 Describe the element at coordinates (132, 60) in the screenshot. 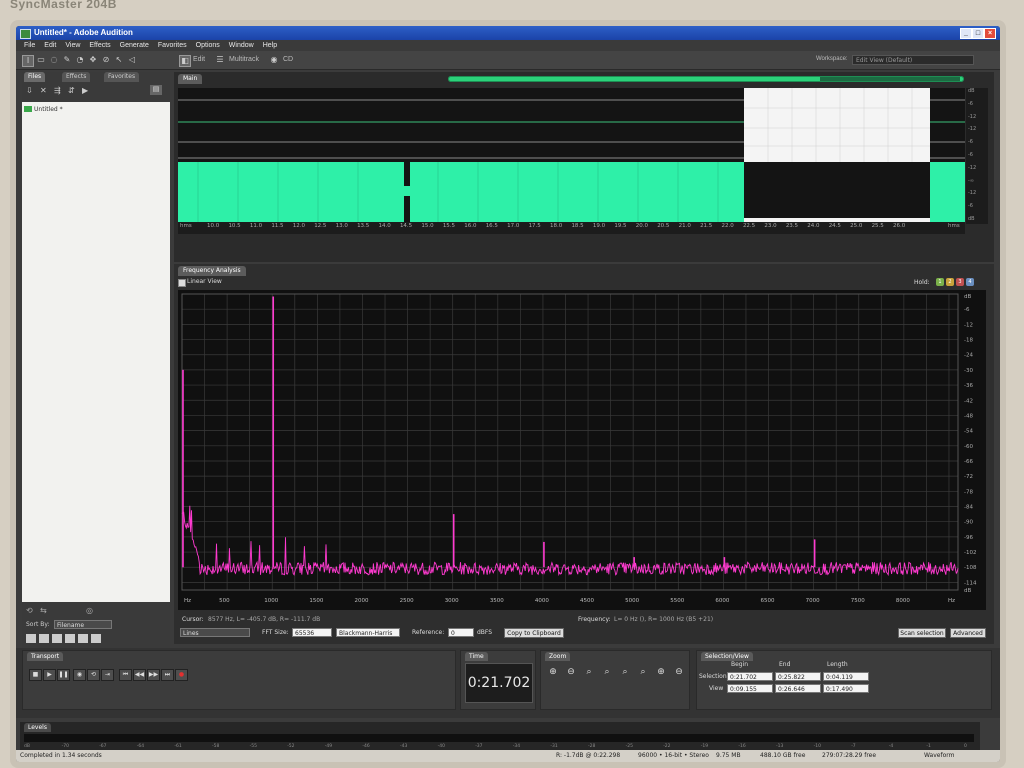

I see `scrub-tool-icon: ◁` at that location.